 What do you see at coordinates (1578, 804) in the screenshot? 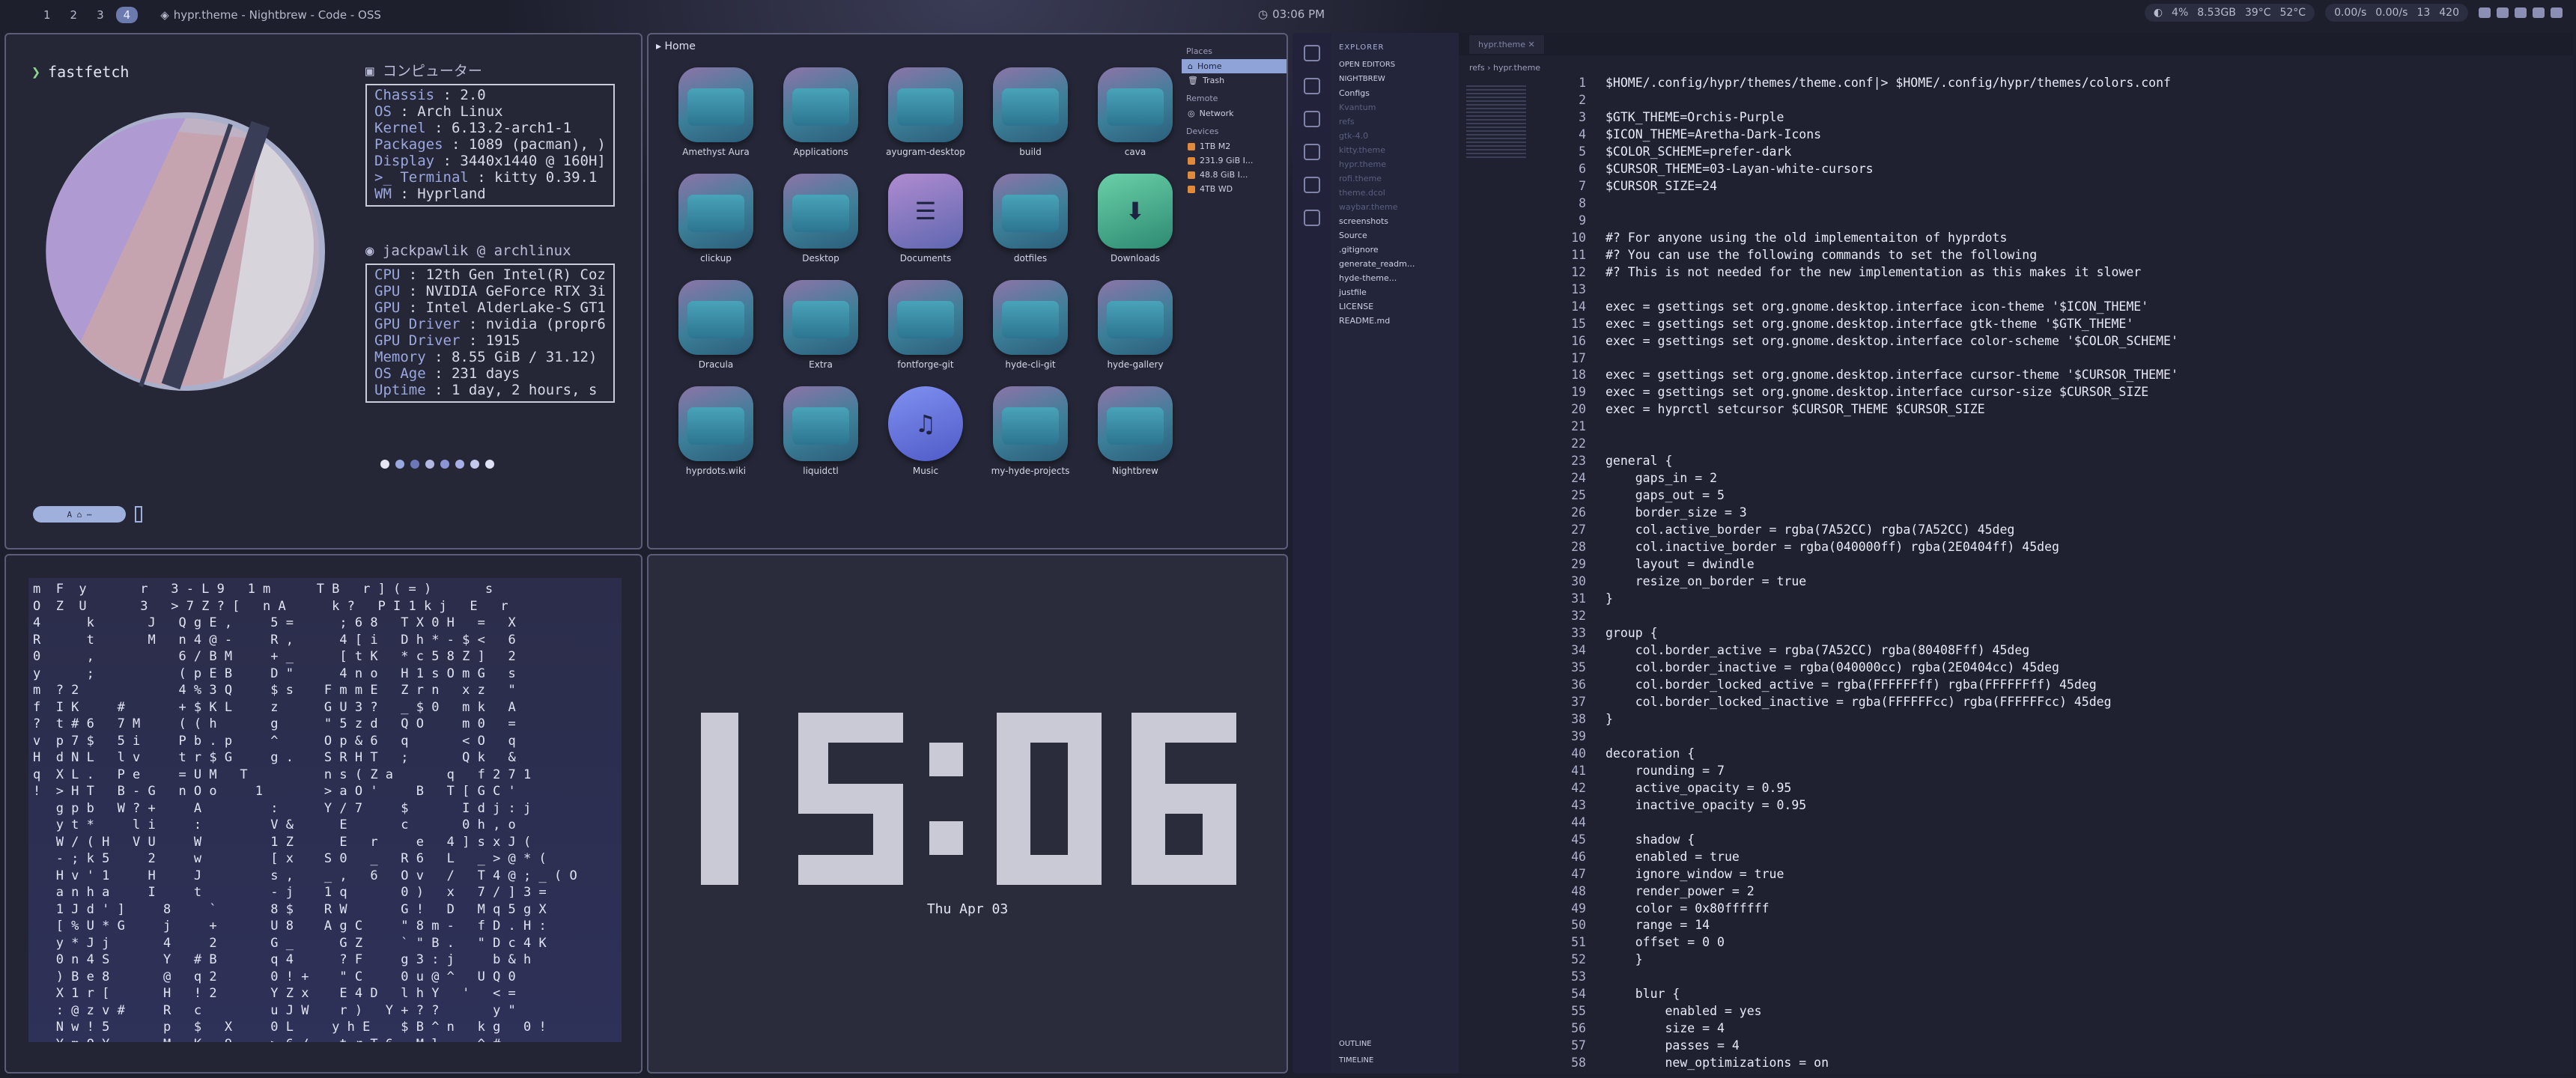
I see `line-number: 43` at bounding box center [1578, 804].